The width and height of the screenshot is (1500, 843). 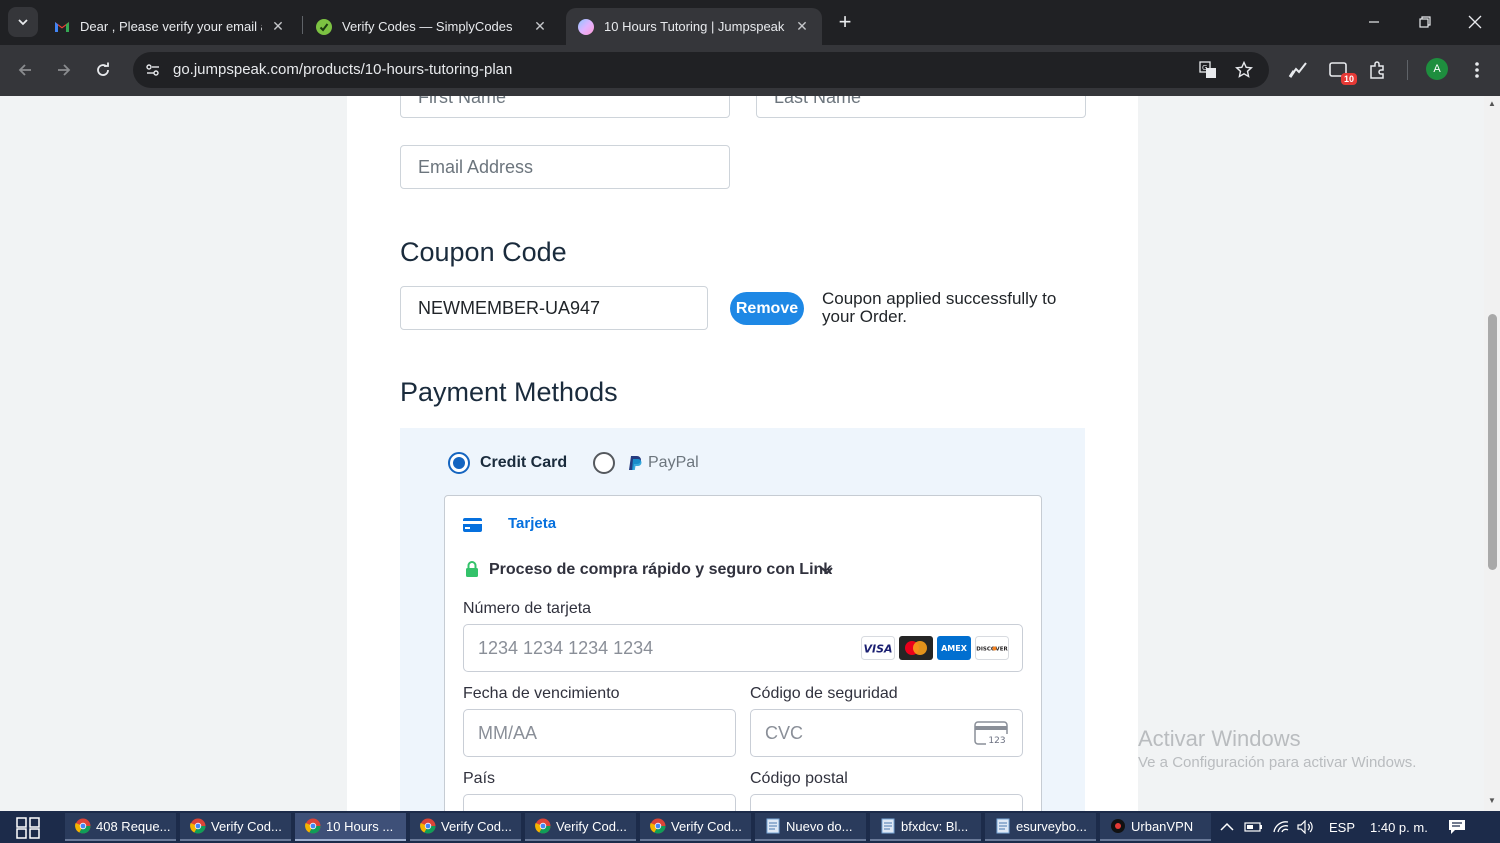 What do you see at coordinates (827, 571) in the screenshot?
I see `chevron-down-icon` at bounding box center [827, 571].